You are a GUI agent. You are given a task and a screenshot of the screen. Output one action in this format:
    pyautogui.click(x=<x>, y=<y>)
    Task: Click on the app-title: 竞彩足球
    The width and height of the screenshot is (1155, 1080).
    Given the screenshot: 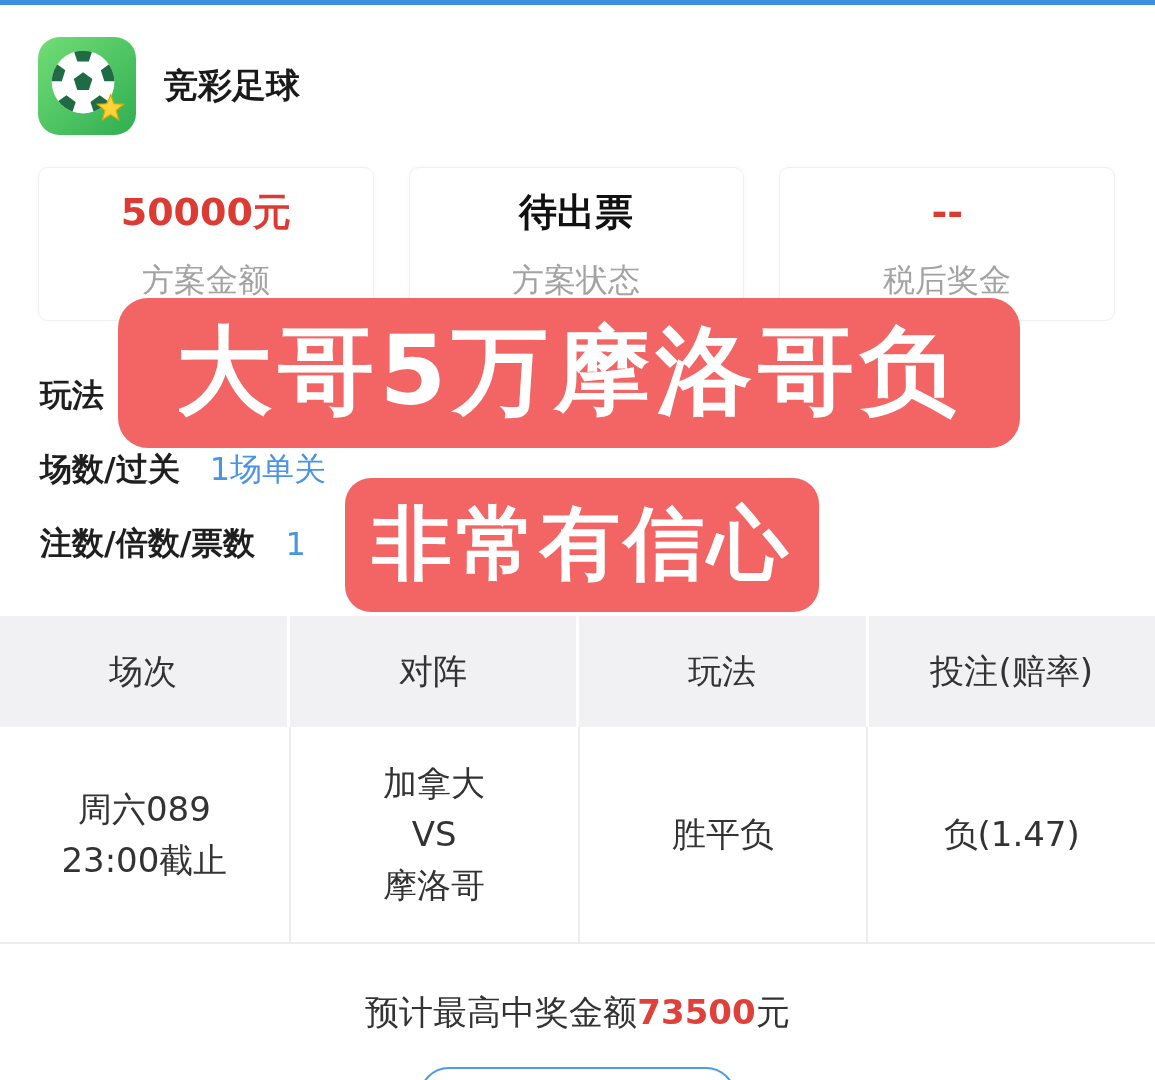 What is the action you would take?
    pyautogui.click(x=232, y=85)
    